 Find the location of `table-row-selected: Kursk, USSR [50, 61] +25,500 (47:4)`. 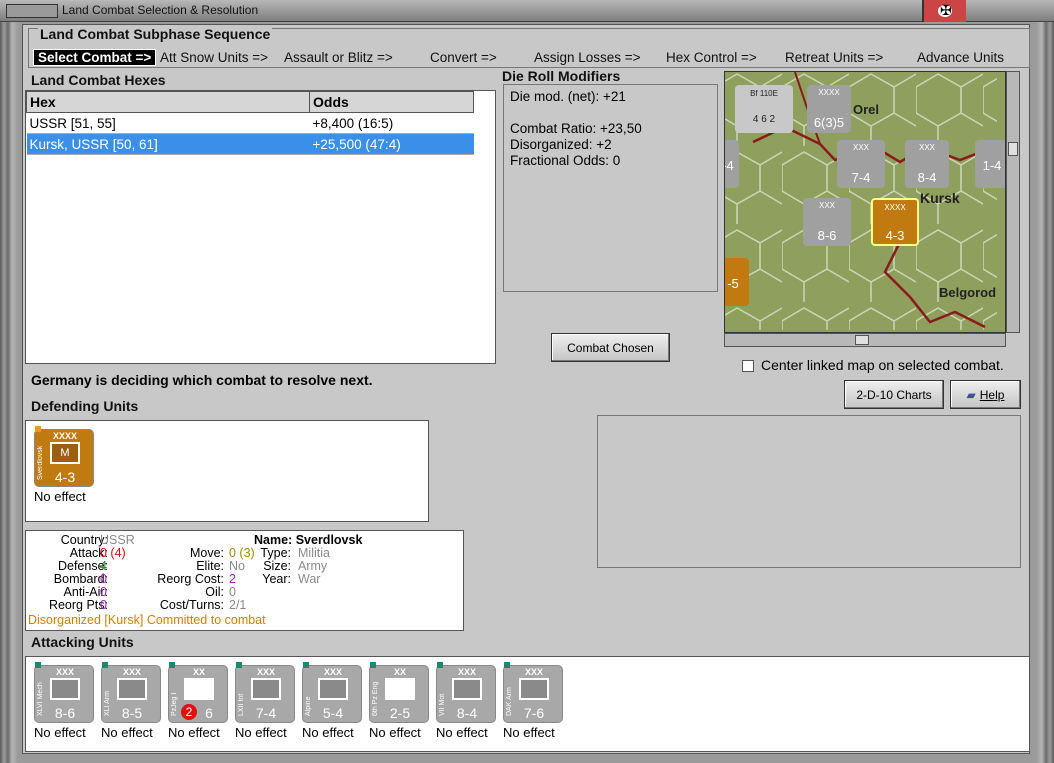

table-row-selected: Kursk, USSR [50, 61] +25,500 (47:4) is located at coordinates (250, 144).